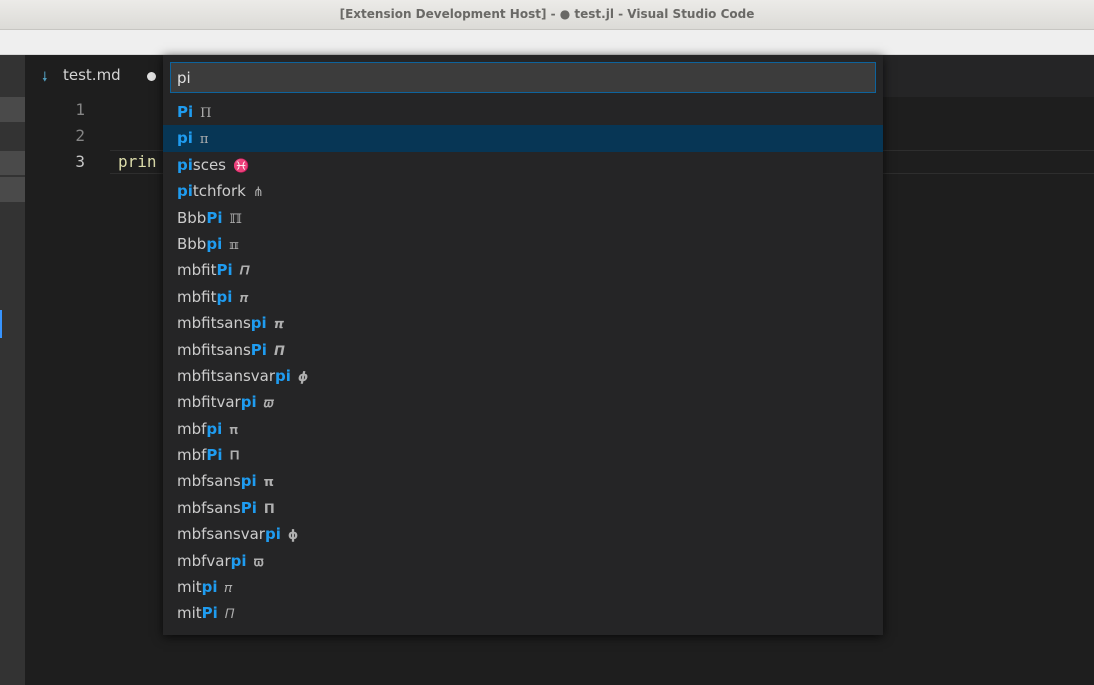  What do you see at coordinates (523, 297) in the screenshot?
I see `quick-pick-item: mbfitpi 𝝅` at bounding box center [523, 297].